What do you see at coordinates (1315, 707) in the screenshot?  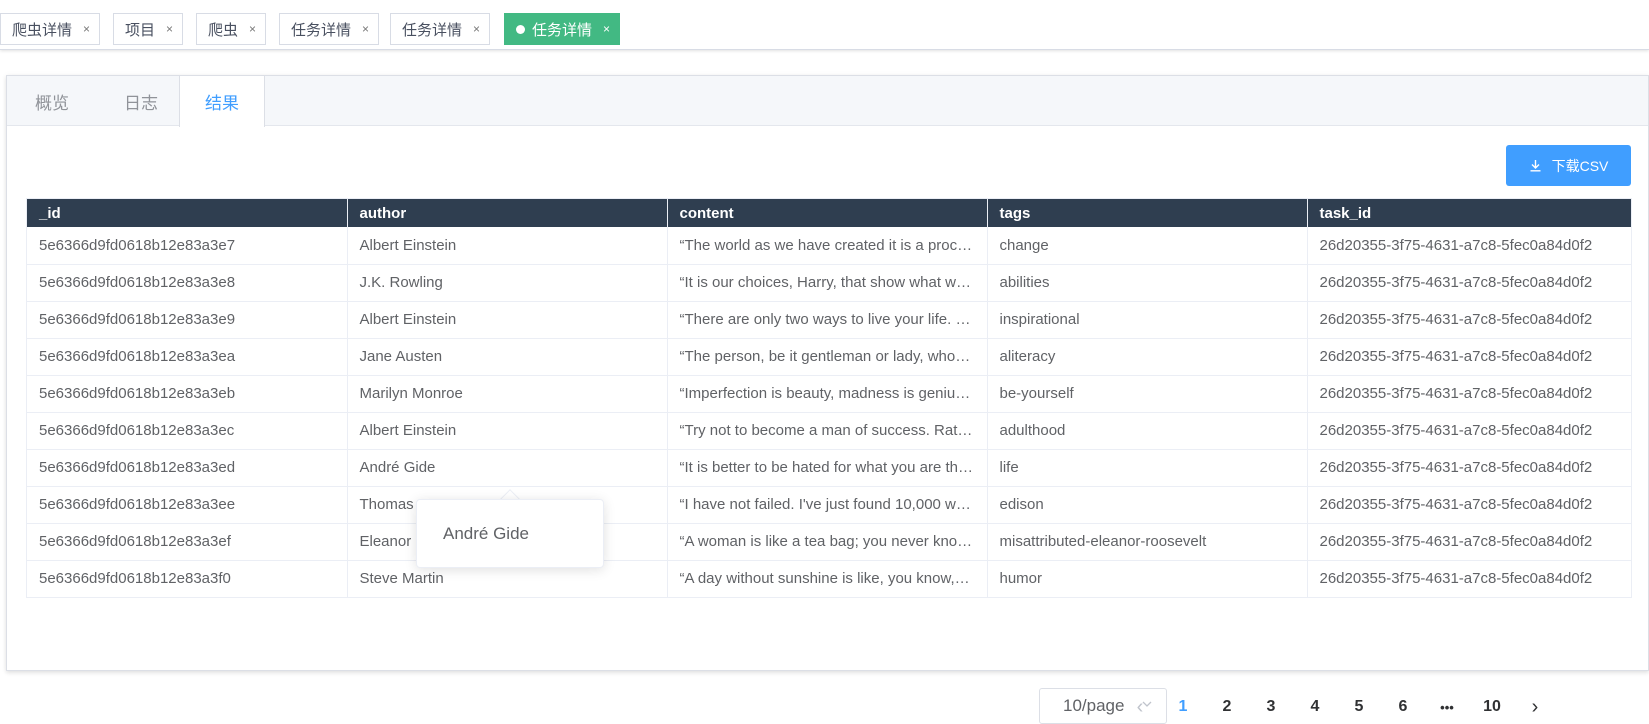 I see `page-4: 4` at bounding box center [1315, 707].